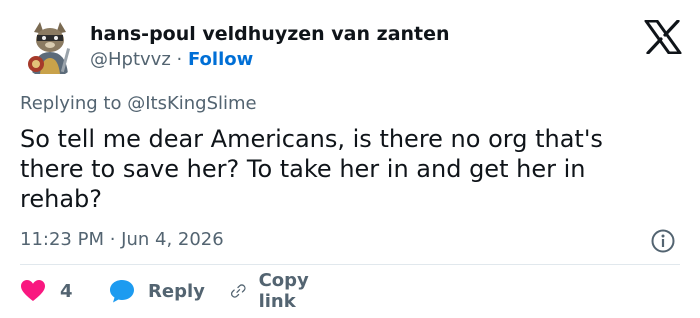 The width and height of the screenshot is (700, 318). I want to click on follow-button: Follow, so click(220, 59).